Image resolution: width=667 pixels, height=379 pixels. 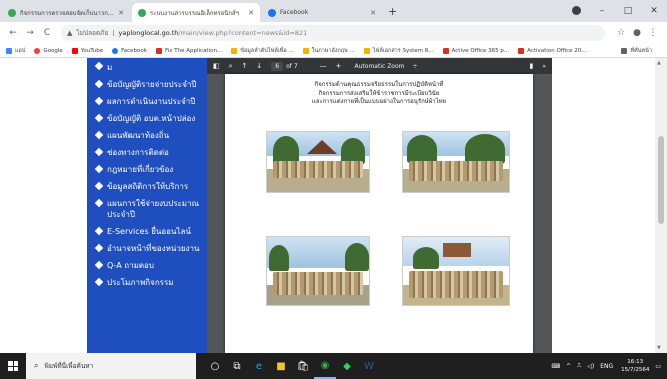 I want to click on pdf-next-page-icon: ↓, so click(x=259, y=66).